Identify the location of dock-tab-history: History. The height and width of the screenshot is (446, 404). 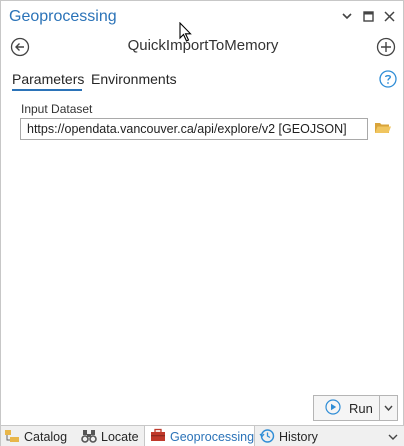
(288, 436).